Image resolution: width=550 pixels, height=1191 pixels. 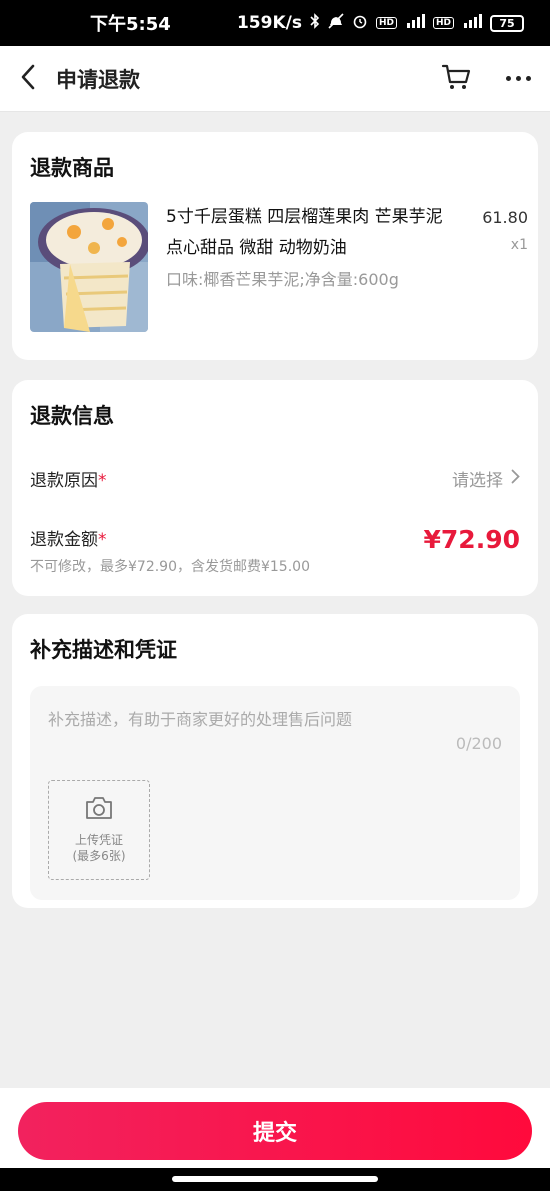 What do you see at coordinates (99, 830) in the screenshot?
I see `upload-evidence-button: 上传凭证 (最多6张)` at bounding box center [99, 830].